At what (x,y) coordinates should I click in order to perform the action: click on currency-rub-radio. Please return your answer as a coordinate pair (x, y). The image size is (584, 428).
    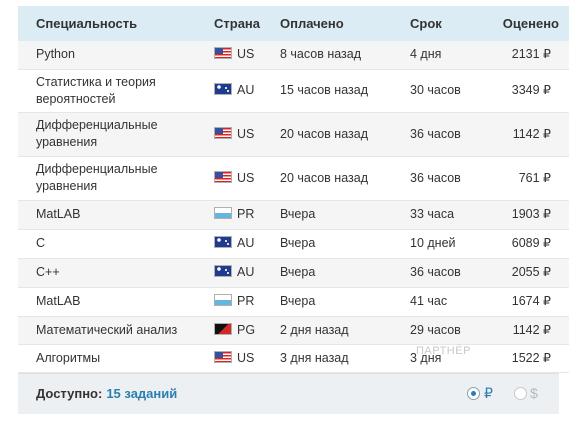
    Looking at the image, I should click on (473, 393).